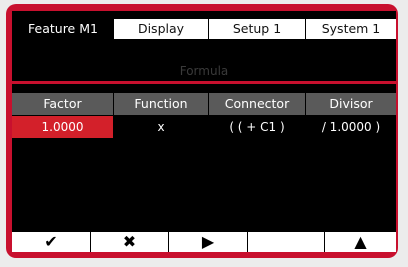 The height and width of the screenshot is (267, 408). What do you see at coordinates (63, 29) in the screenshot?
I see `tab-feature-m1: Feature M1` at bounding box center [63, 29].